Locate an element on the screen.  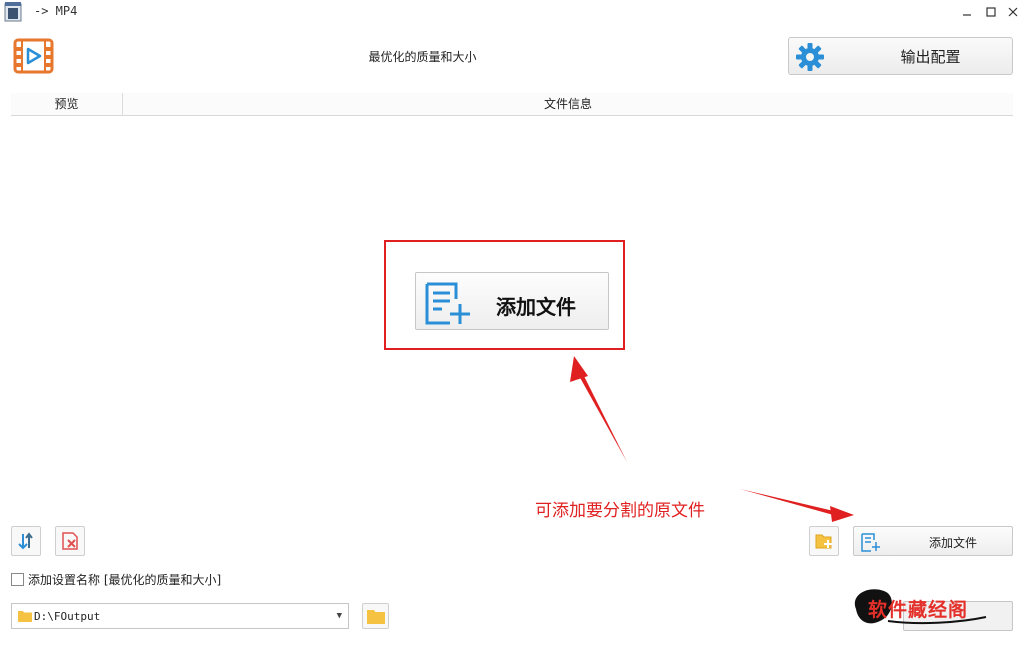
close-button is located at coordinates (1013, 12).